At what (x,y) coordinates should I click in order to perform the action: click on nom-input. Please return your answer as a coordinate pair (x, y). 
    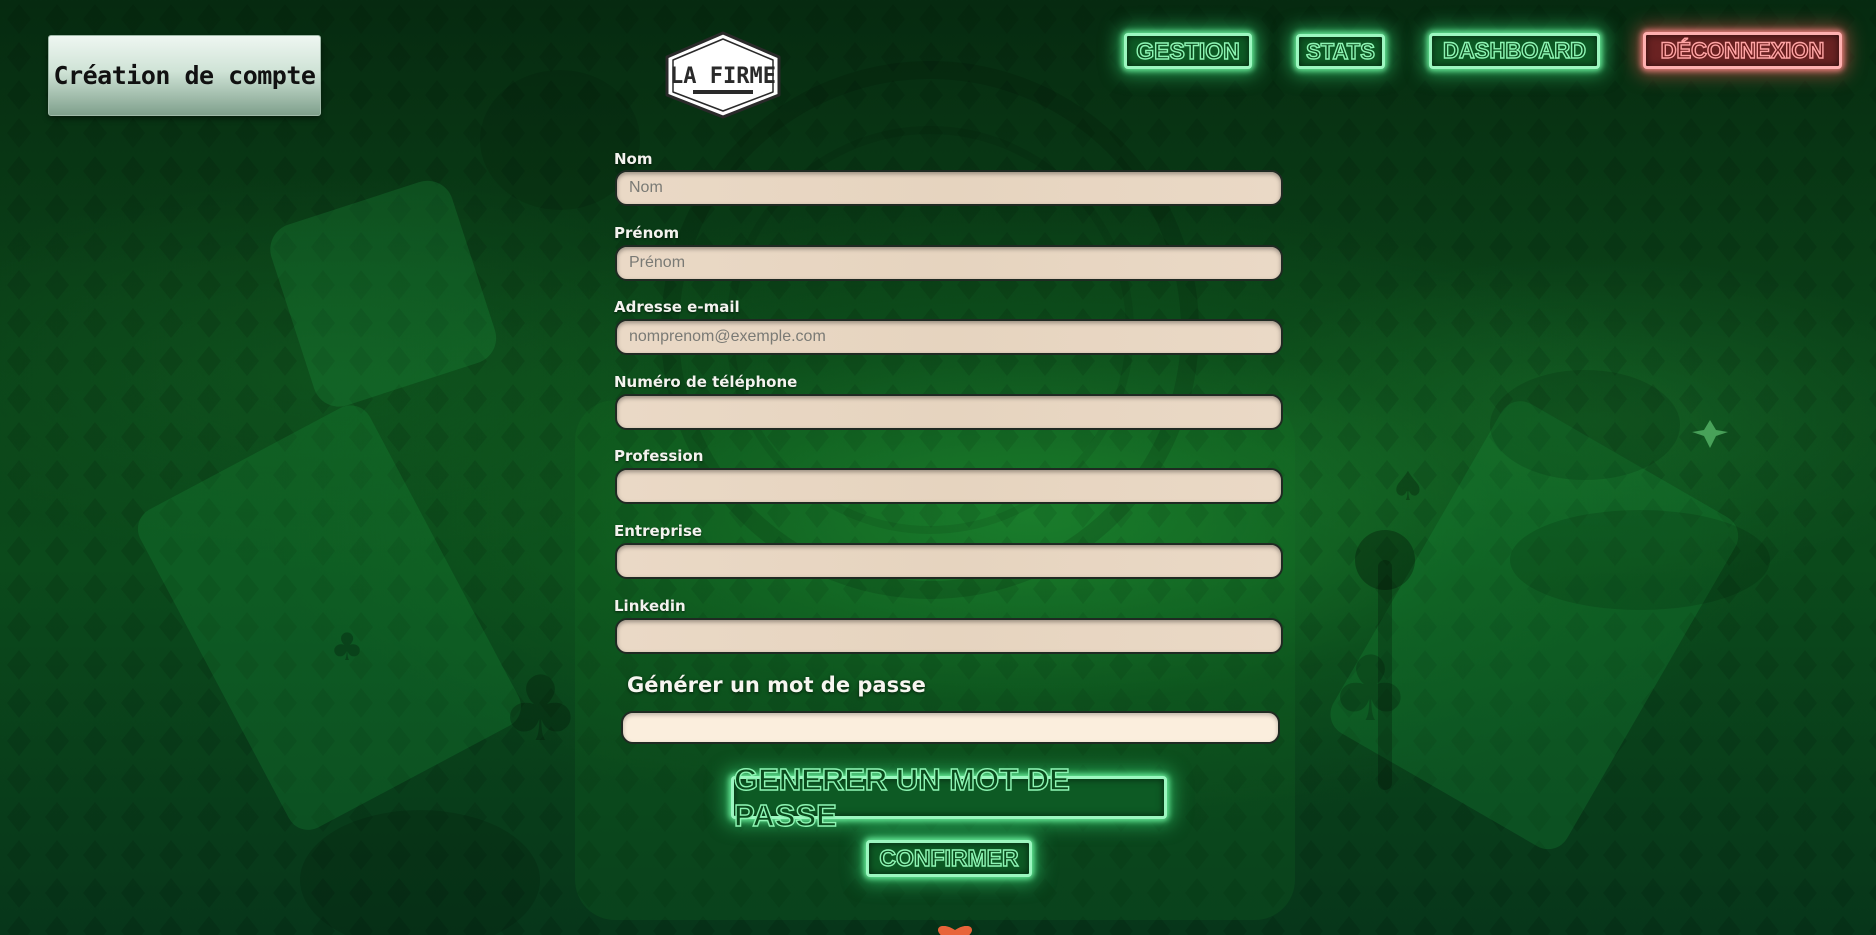
    Looking at the image, I should click on (949, 188).